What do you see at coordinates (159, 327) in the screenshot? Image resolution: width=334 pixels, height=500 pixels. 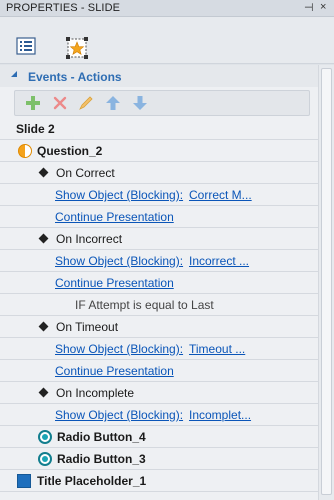 I see `tree-row-on-timeout: On Timeout` at bounding box center [159, 327].